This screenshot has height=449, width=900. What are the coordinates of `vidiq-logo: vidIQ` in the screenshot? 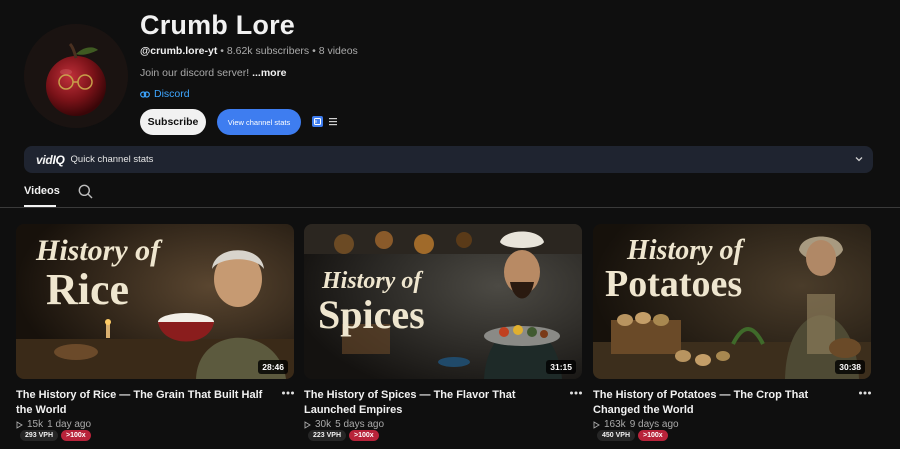 It's located at (50, 160).